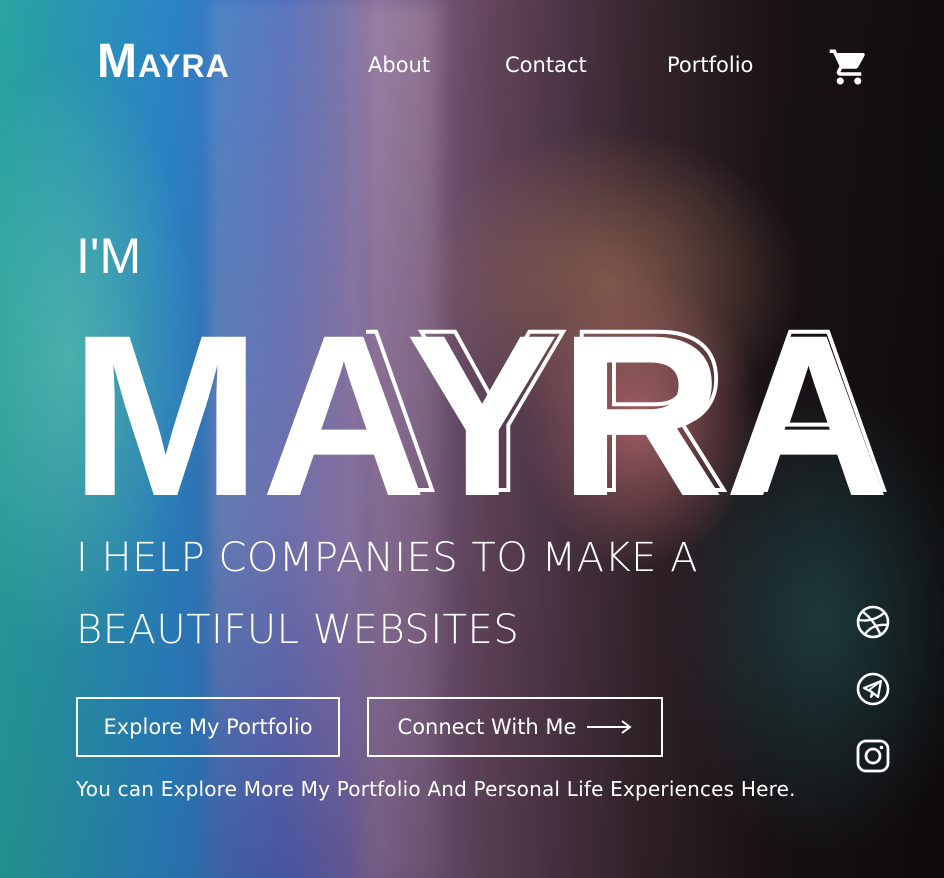 The width and height of the screenshot is (944, 878). What do you see at coordinates (546, 65) in the screenshot?
I see `nav-contact: Contact` at bounding box center [546, 65].